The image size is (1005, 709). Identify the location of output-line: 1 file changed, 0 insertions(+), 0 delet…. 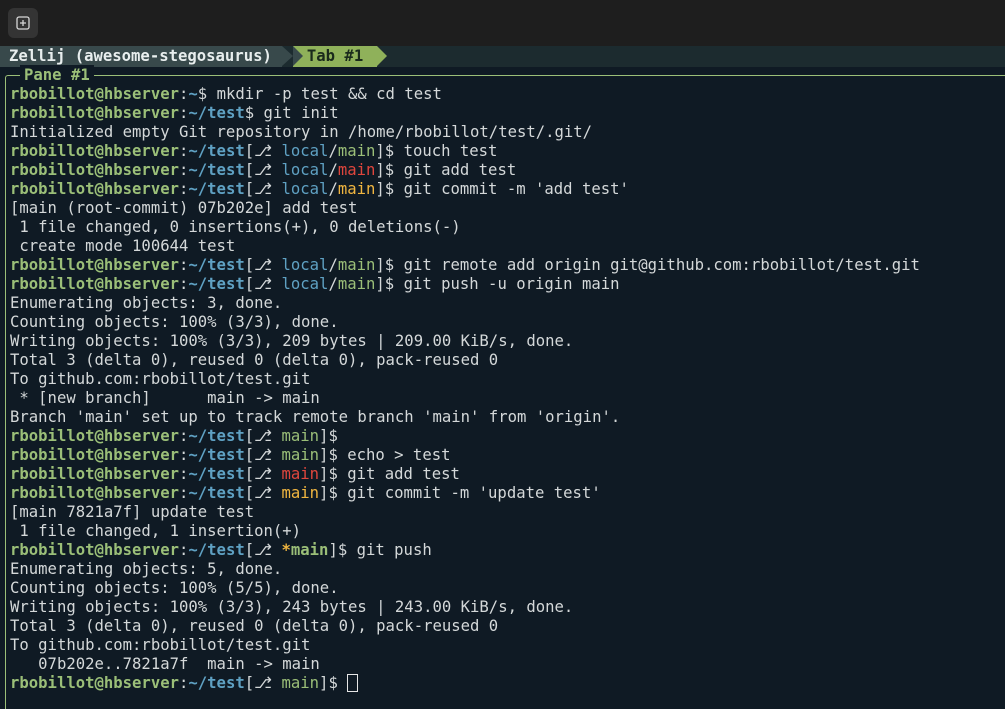
(505, 227).